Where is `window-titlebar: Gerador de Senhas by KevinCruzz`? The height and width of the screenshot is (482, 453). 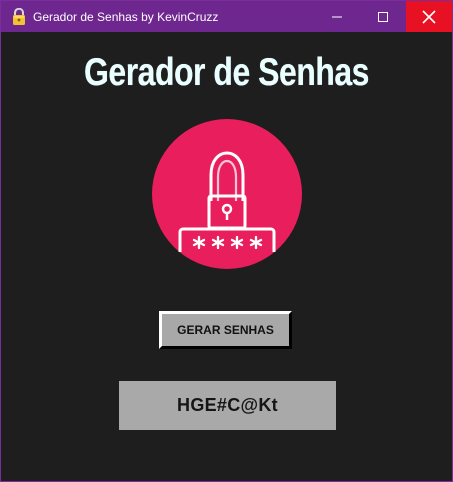 window-titlebar: Gerador de Senhas by KevinCruzz is located at coordinates (226, 16).